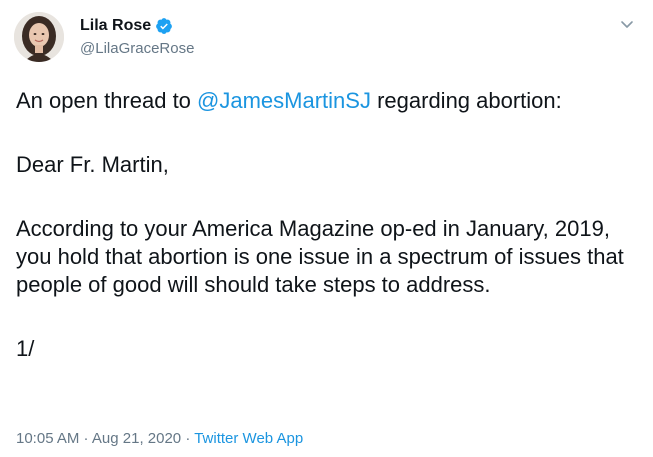  What do you see at coordinates (627, 24) in the screenshot?
I see `chevron-down-icon` at bounding box center [627, 24].